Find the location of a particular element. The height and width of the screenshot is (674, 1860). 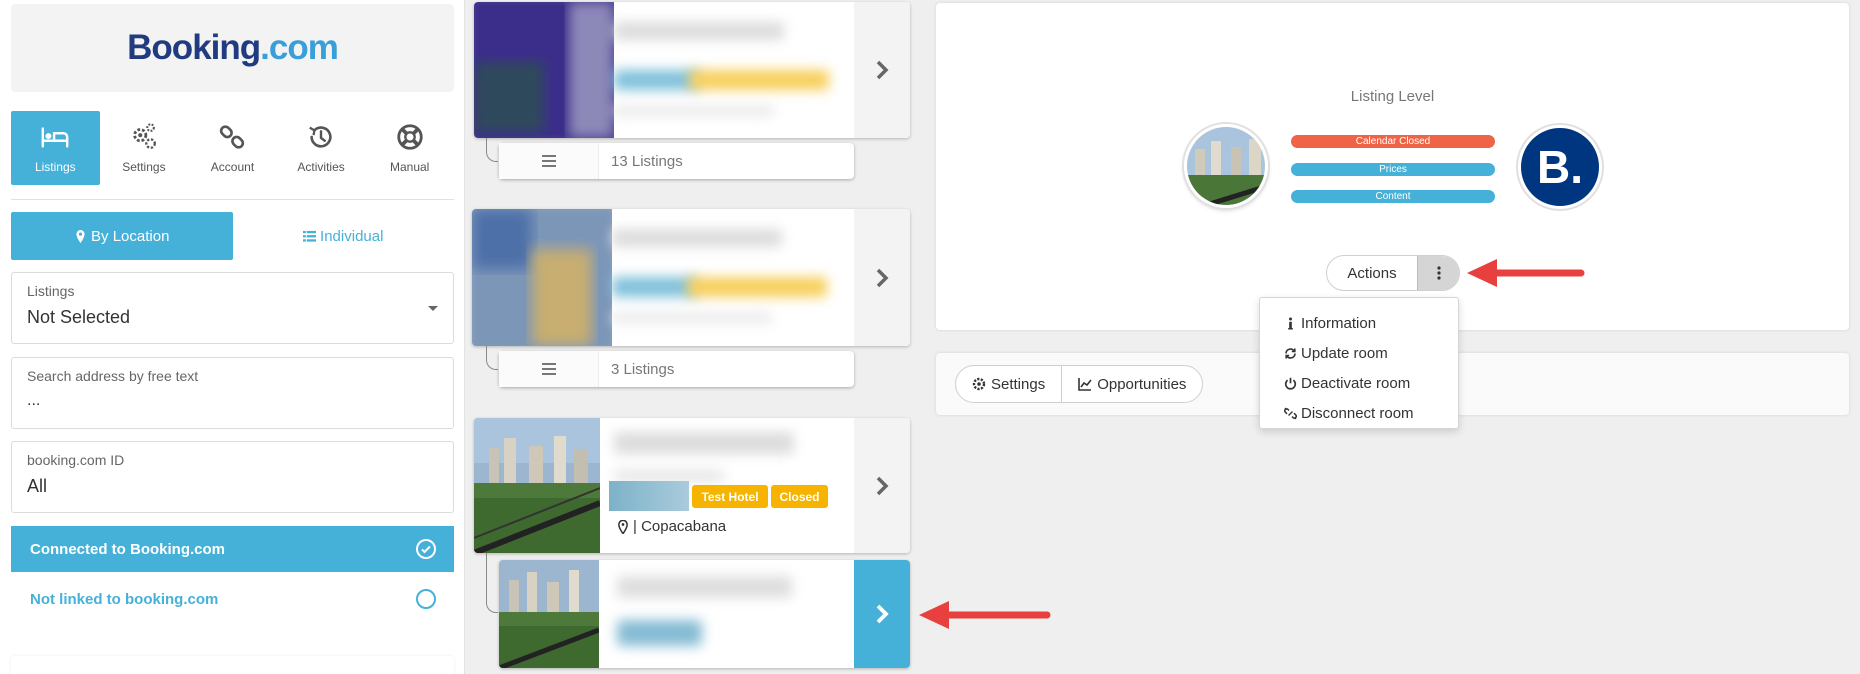

by-location-button: By Location is located at coordinates (122, 236).